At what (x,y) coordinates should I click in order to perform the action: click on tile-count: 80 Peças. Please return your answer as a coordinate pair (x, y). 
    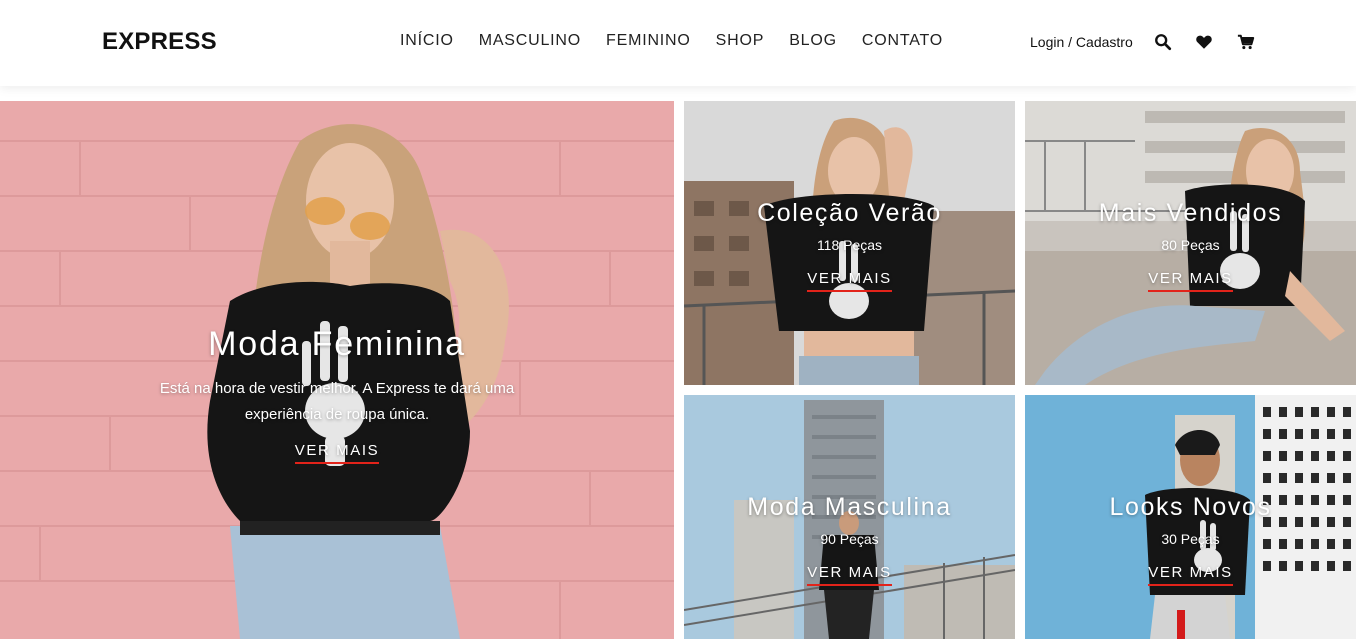
    Looking at the image, I should click on (1190, 245).